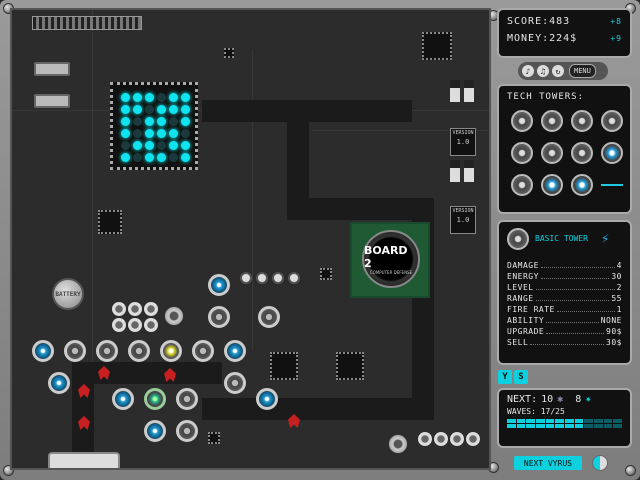 The image size is (640, 480). Describe the element at coordinates (616, 38) in the screenshot. I see `money-delta: +9` at that location.